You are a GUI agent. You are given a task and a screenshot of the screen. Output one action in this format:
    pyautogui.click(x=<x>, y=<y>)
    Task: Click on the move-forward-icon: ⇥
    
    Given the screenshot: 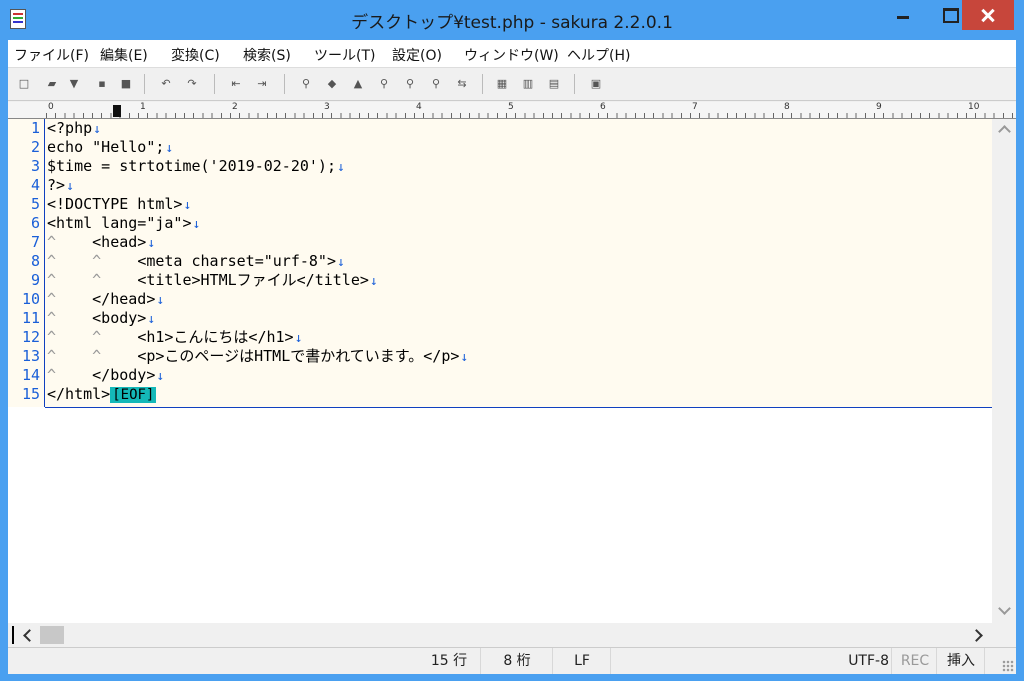 What is the action you would take?
    pyautogui.click(x=262, y=84)
    